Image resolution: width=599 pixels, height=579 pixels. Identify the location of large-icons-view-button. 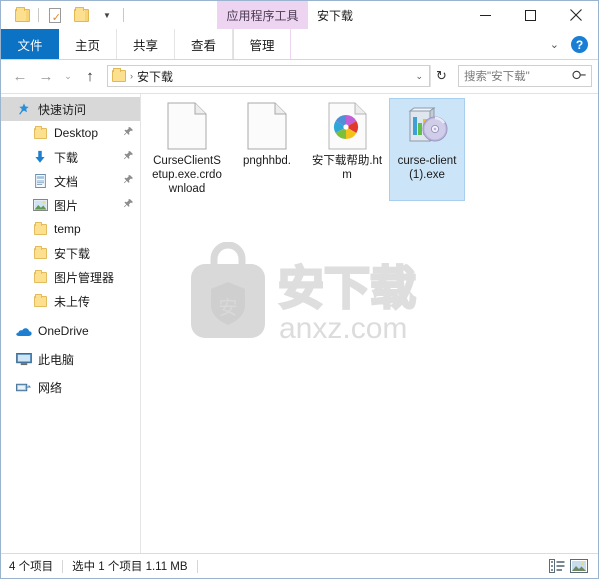
(579, 566).